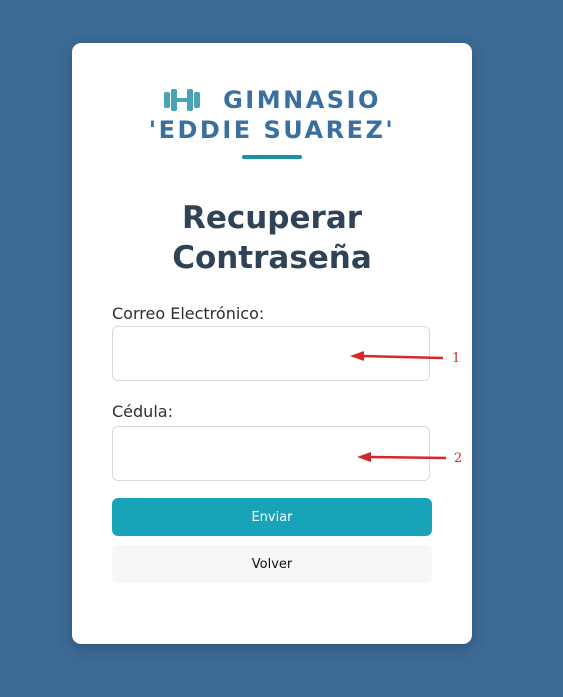 The height and width of the screenshot is (697, 563). What do you see at coordinates (271, 353) in the screenshot?
I see `email-field` at bounding box center [271, 353].